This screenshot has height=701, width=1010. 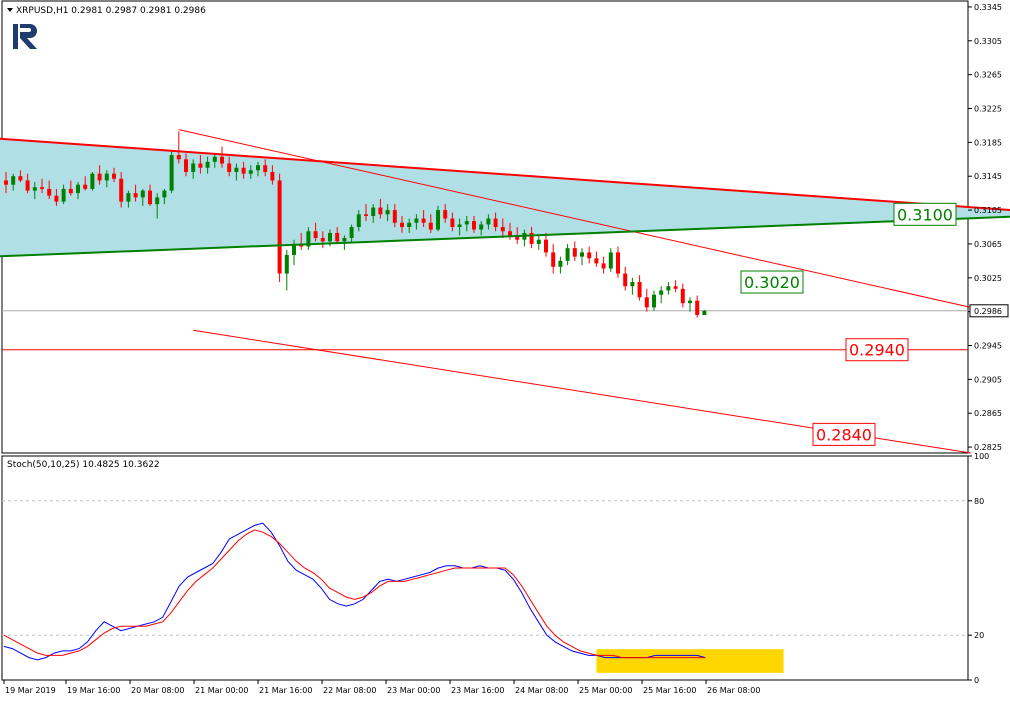 I want to click on price-tick-label: 0.3345, so click(x=988, y=7).